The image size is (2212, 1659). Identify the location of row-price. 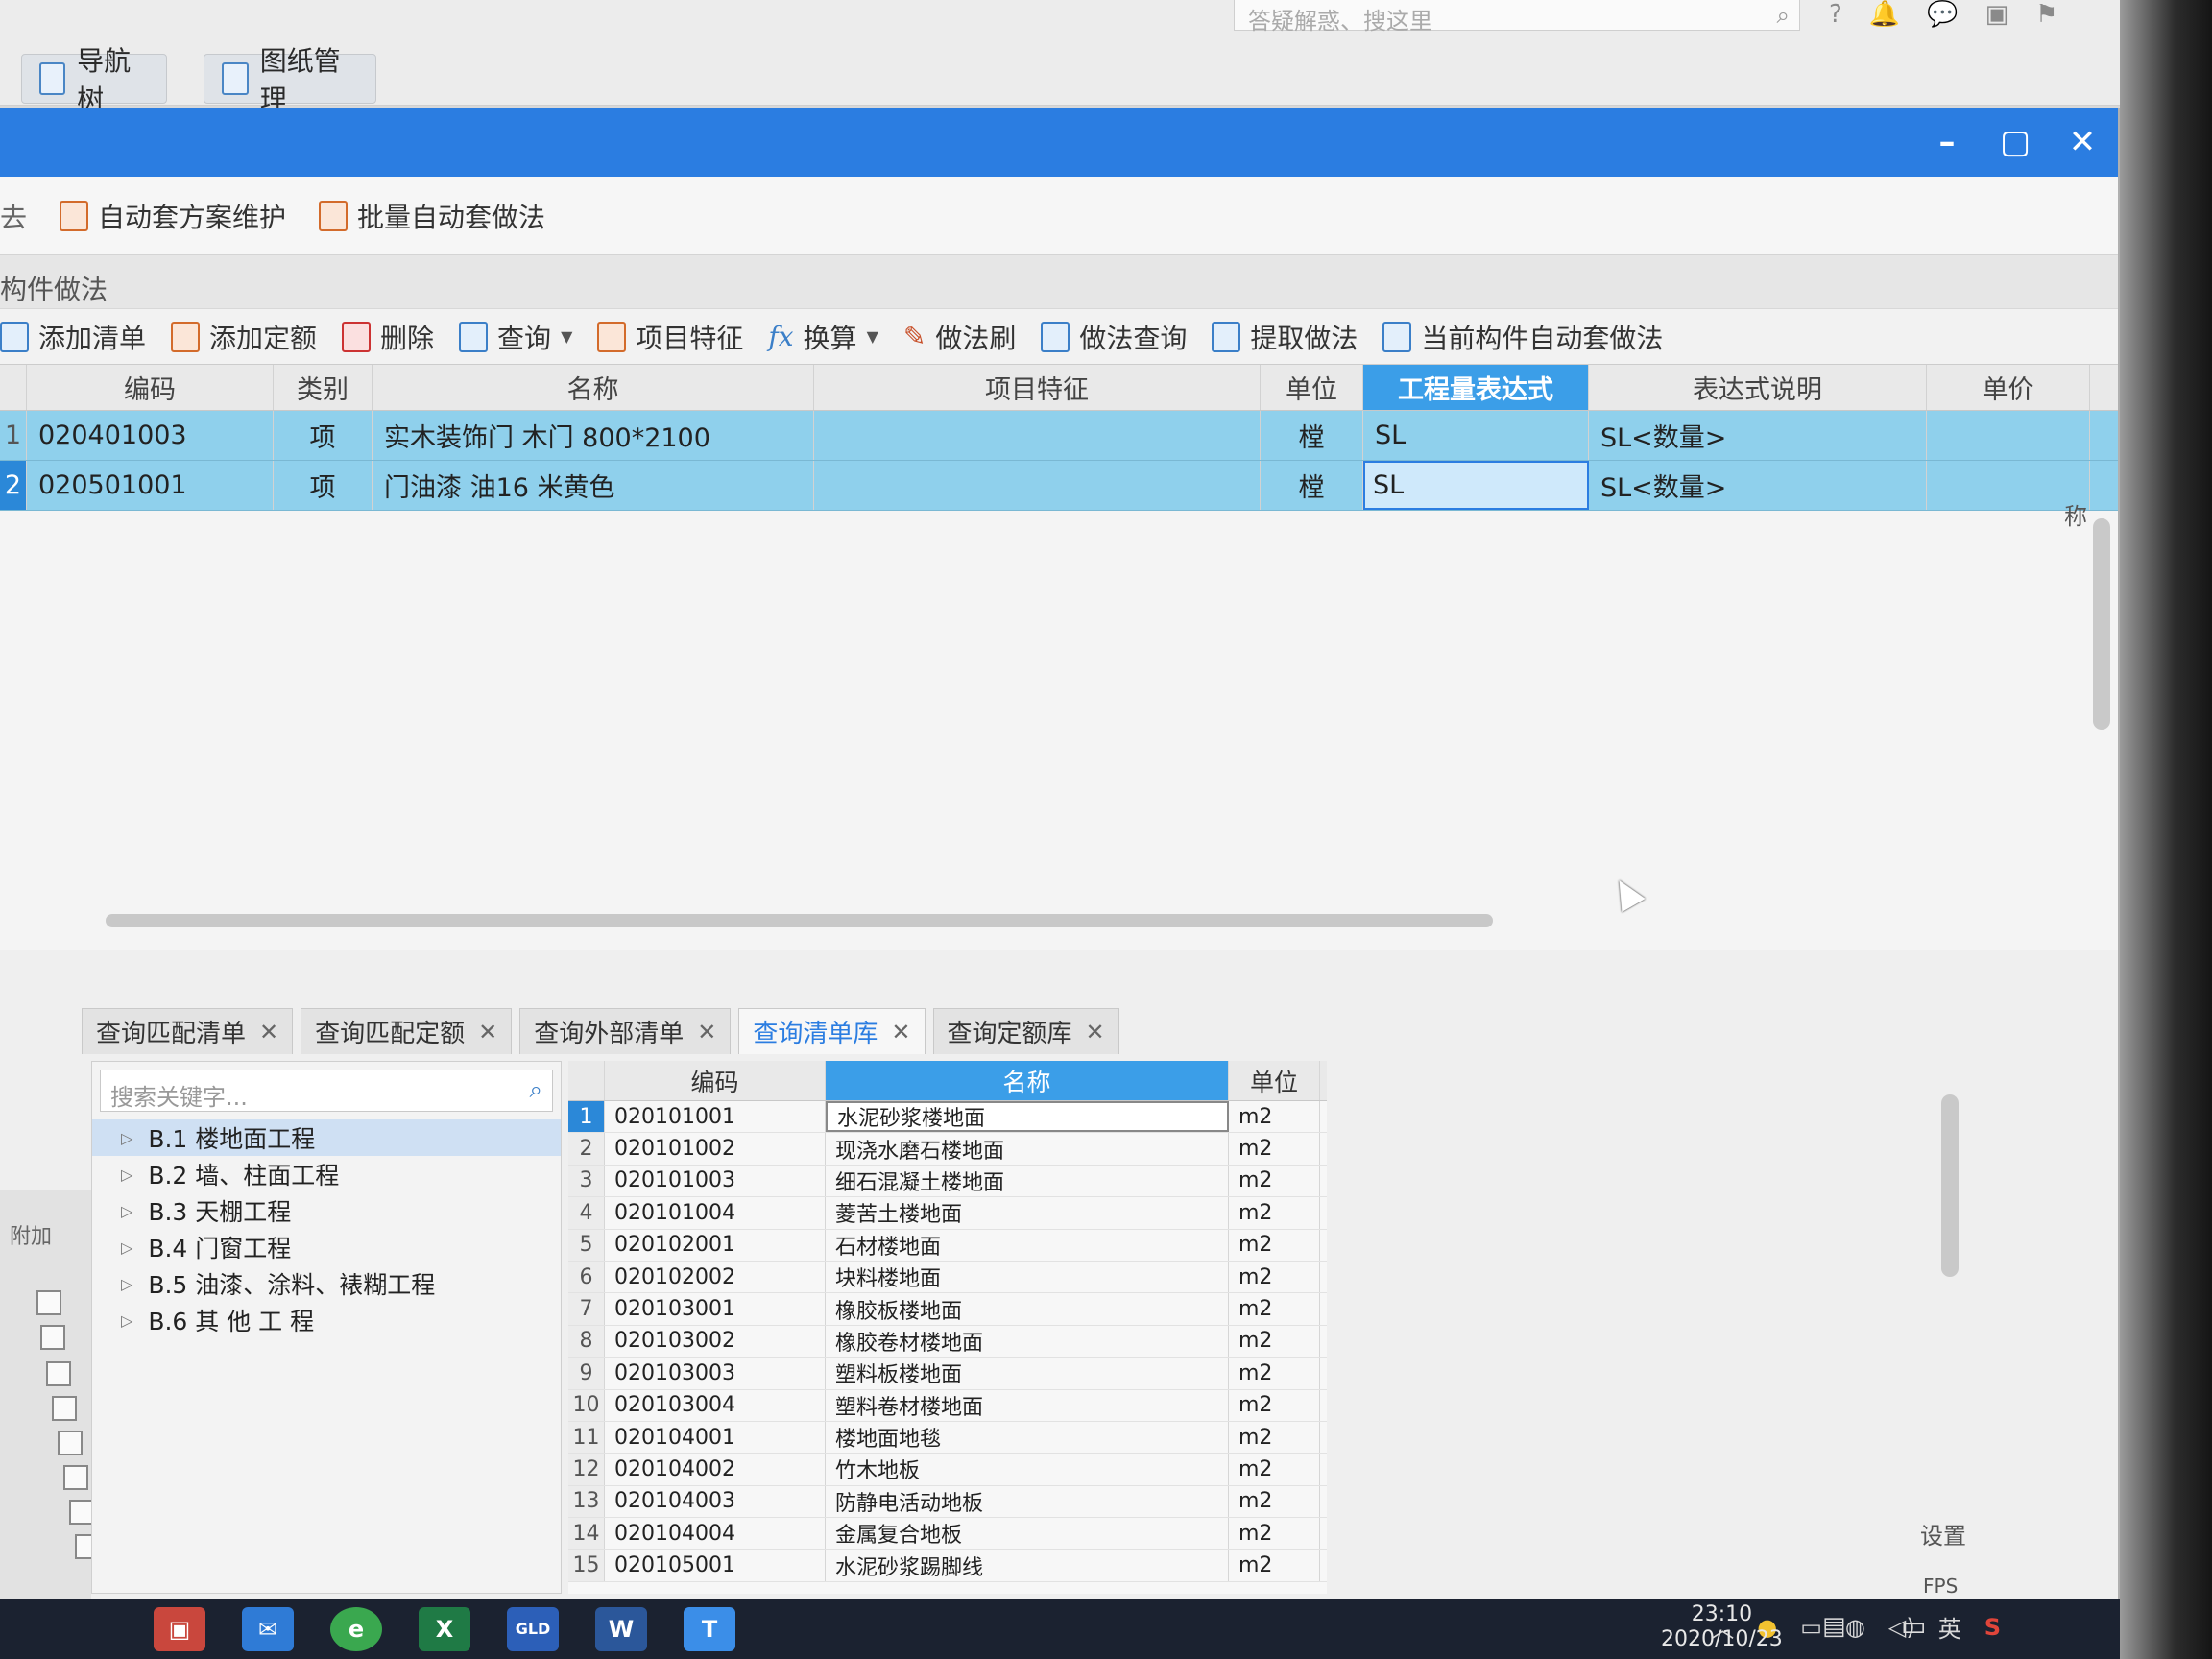
(2008, 435).